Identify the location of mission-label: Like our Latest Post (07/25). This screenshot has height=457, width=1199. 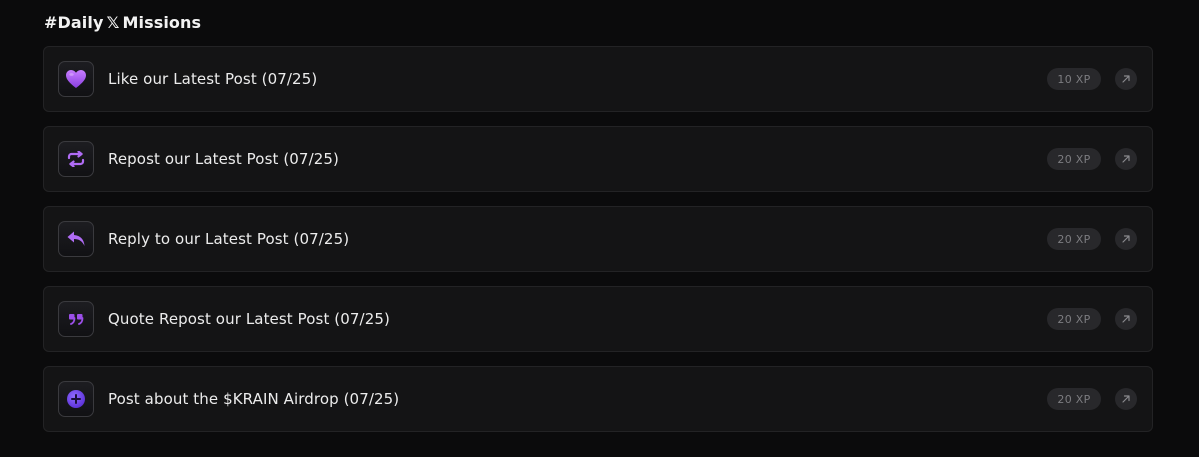
(213, 79).